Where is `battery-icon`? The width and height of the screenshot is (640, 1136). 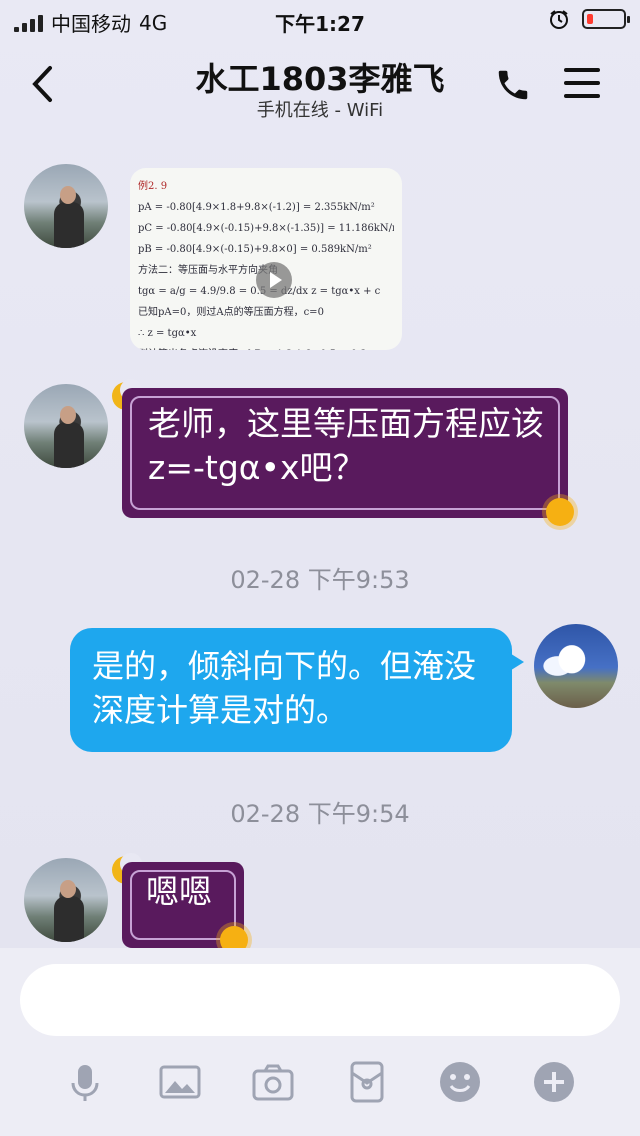 battery-icon is located at coordinates (606, 19).